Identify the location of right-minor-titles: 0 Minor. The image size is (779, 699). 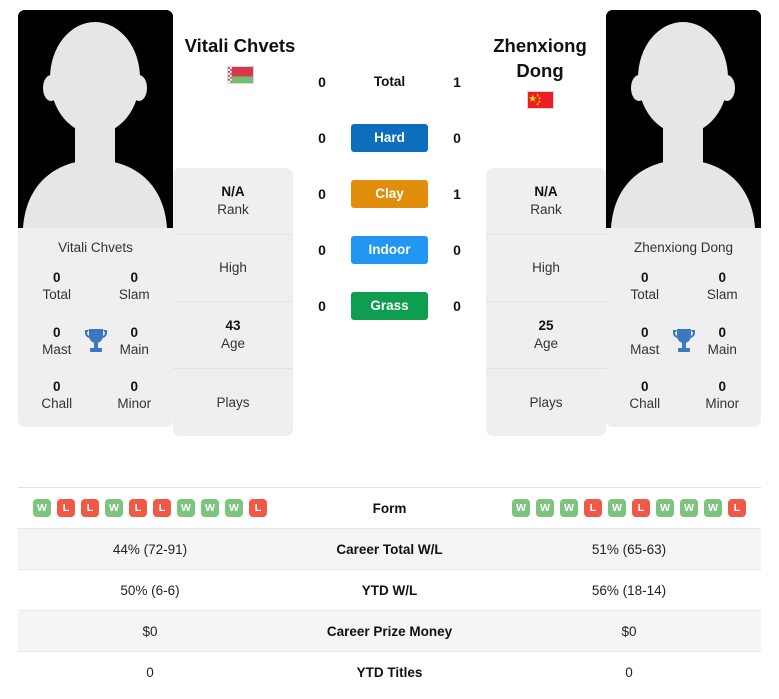
(723, 395).